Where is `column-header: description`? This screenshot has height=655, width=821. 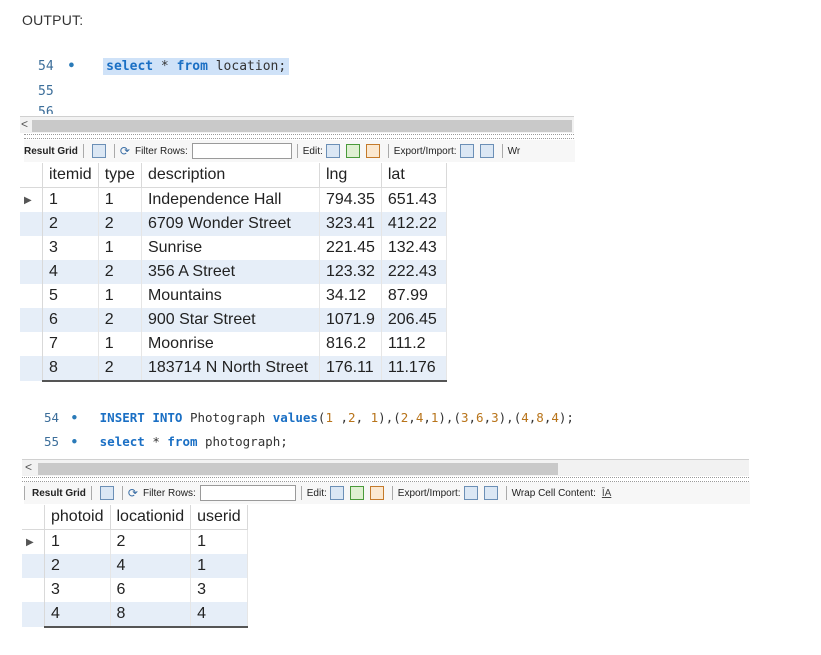 column-header: description is located at coordinates (230, 175).